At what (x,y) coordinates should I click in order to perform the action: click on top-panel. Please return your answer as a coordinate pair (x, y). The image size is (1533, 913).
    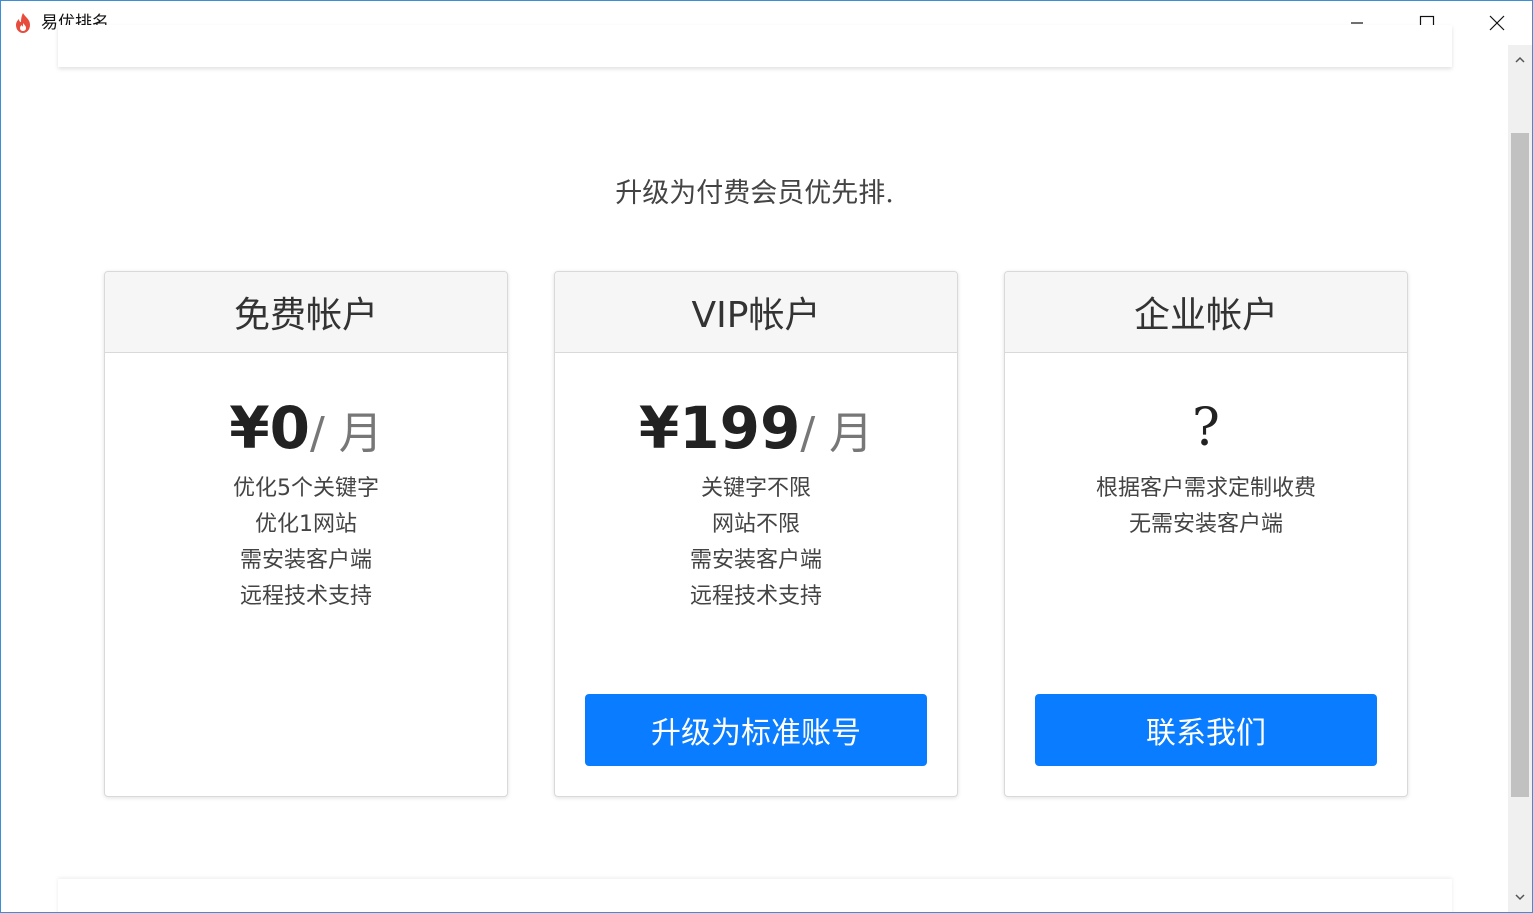
    Looking at the image, I should click on (755, 46).